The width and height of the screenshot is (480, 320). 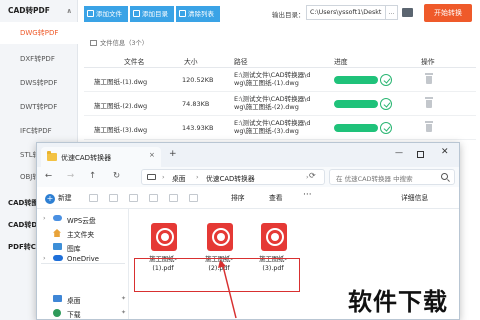 I want to click on file-path-line2: wg\施工图纸-(3).dwg, so click(x=266, y=131).